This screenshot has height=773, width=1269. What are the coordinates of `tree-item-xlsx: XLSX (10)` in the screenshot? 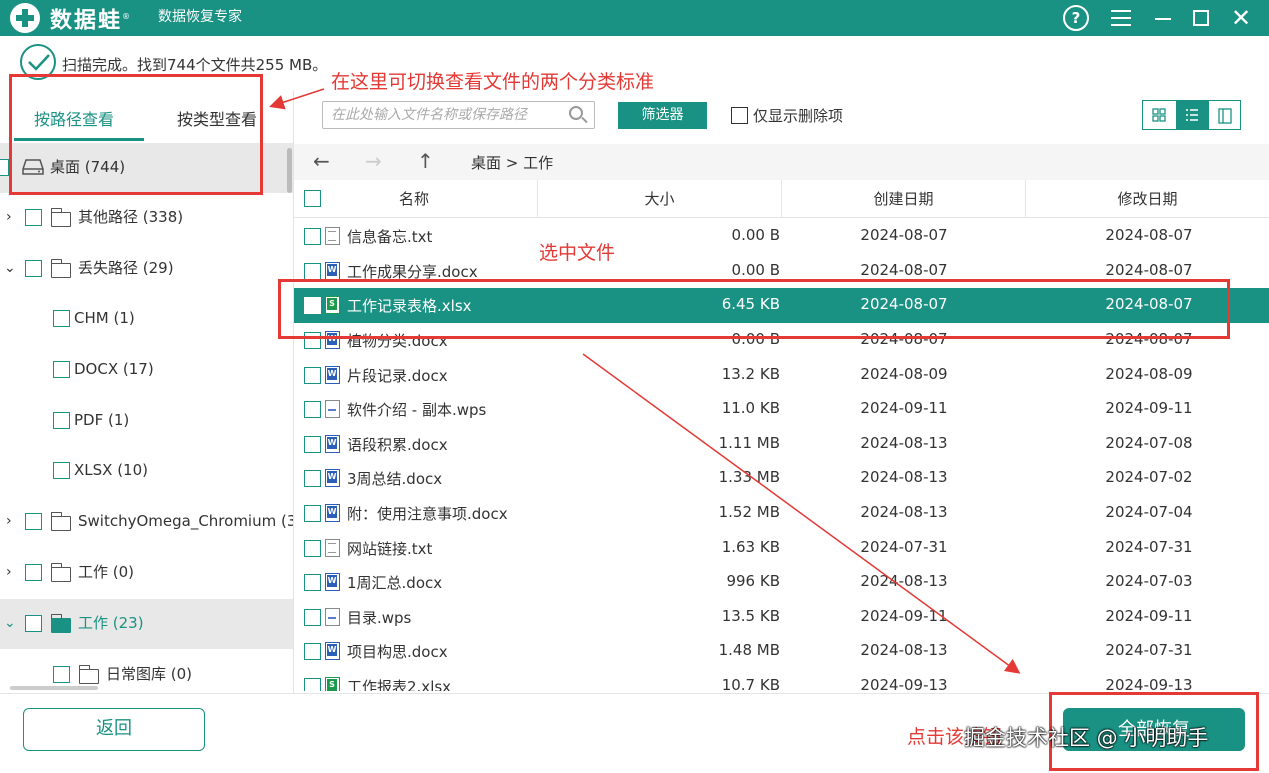 It's located at (146, 471).